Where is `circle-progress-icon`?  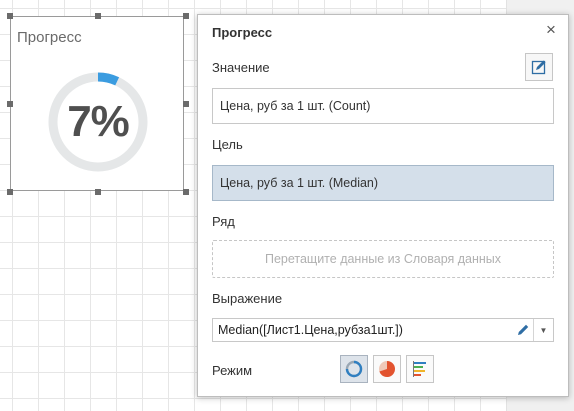 circle-progress-icon is located at coordinates (354, 369).